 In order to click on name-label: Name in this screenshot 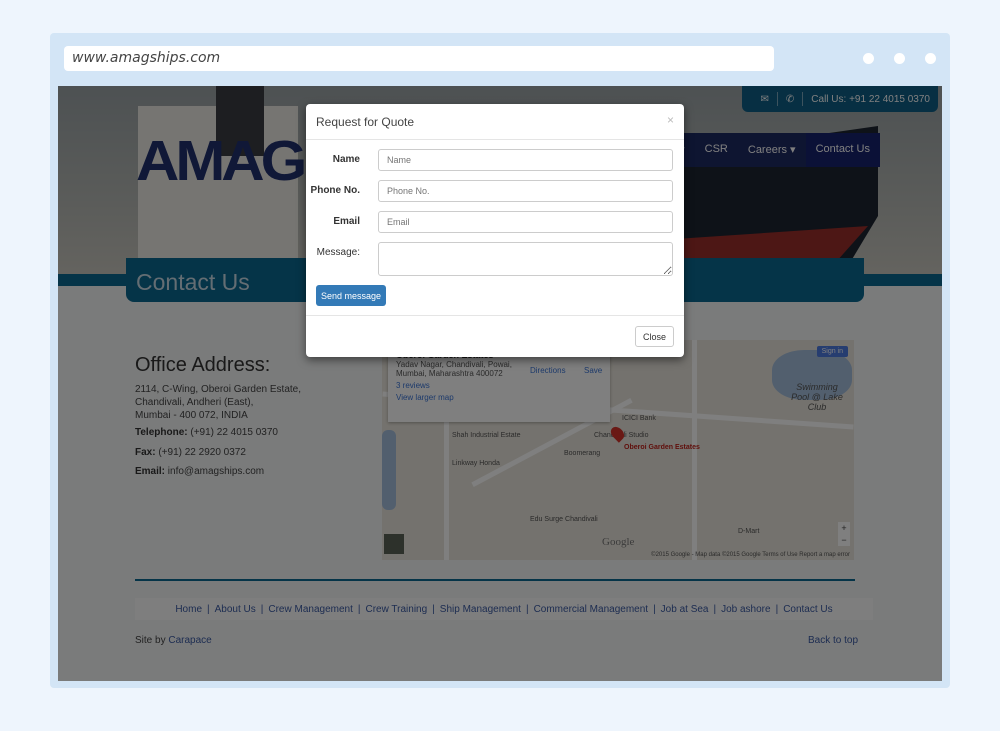, I will do `click(346, 159)`.